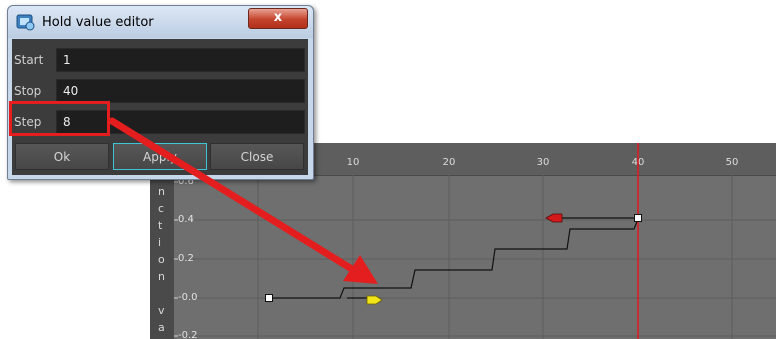 This screenshot has width=776, height=339. Describe the element at coordinates (188, 297) in the screenshot. I see `y-label-0.0: -0.0` at that location.